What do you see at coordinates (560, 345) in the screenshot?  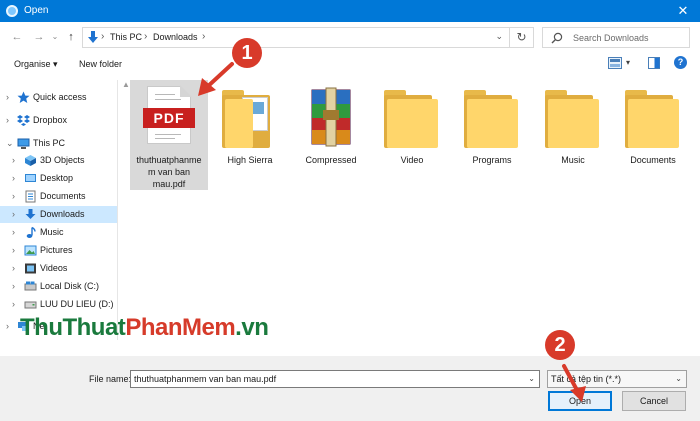 I see `annotation-badge-2: 2` at bounding box center [560, 345].